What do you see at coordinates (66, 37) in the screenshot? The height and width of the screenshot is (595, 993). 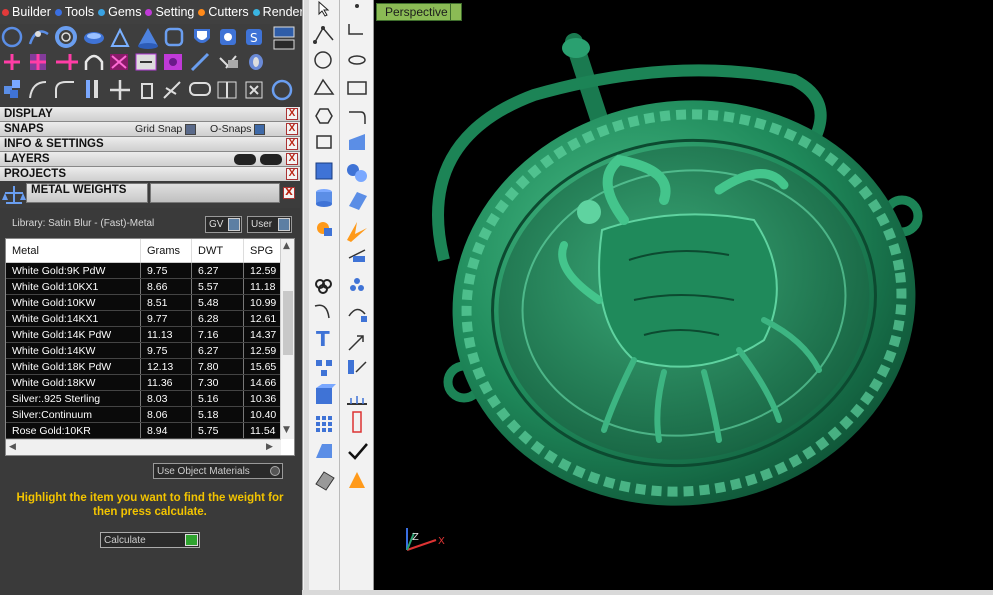 I see `ring-tool-icon` at bounding box center [66, 37].